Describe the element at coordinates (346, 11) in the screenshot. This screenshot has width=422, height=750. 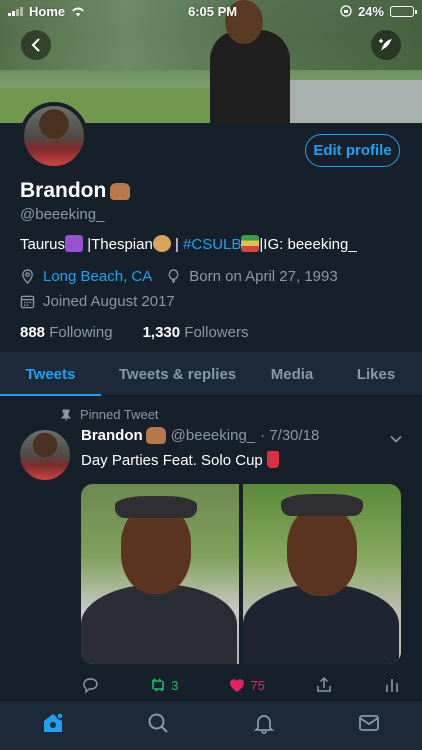
I see `orientation-lock-icon` at that location.